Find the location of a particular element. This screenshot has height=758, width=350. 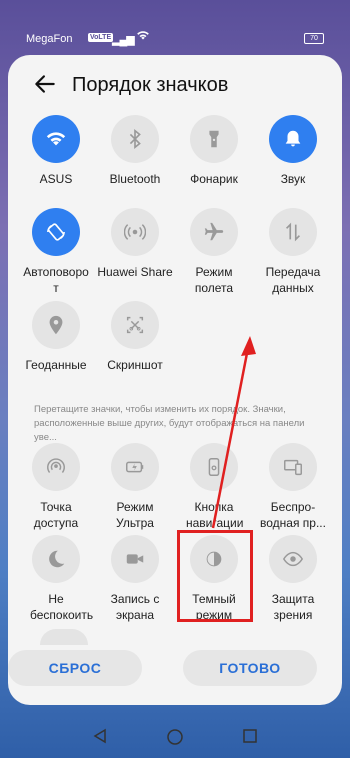

system-nav-bar is located at coordinates (175, 735).